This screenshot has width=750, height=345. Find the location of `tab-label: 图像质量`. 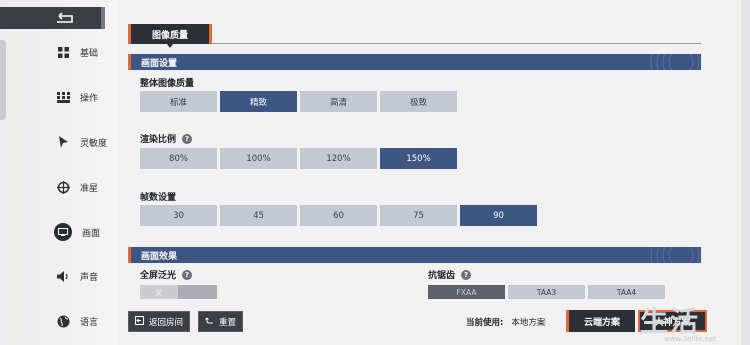

tab-label: 图像质量 is located at coordinates (169, 35).